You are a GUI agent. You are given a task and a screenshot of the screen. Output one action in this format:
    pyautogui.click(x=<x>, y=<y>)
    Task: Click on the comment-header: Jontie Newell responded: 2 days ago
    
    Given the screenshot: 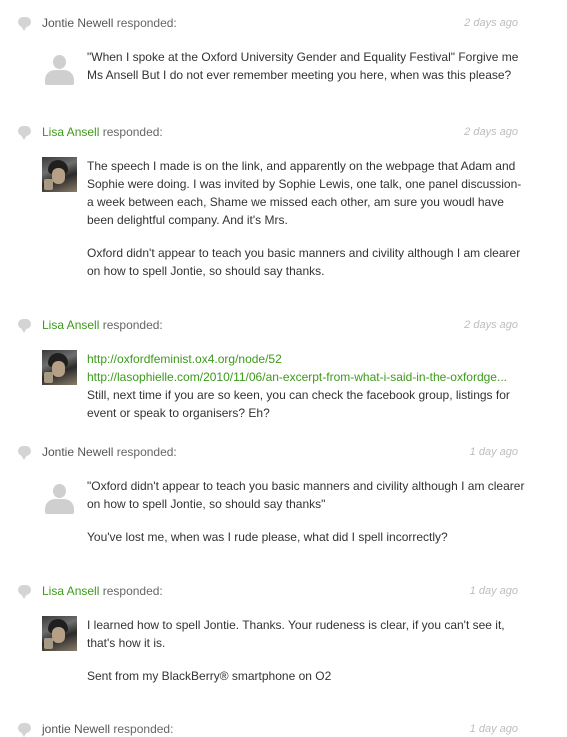 What is the action you would take?
    pyautogui.click(x=280, y=23)
    